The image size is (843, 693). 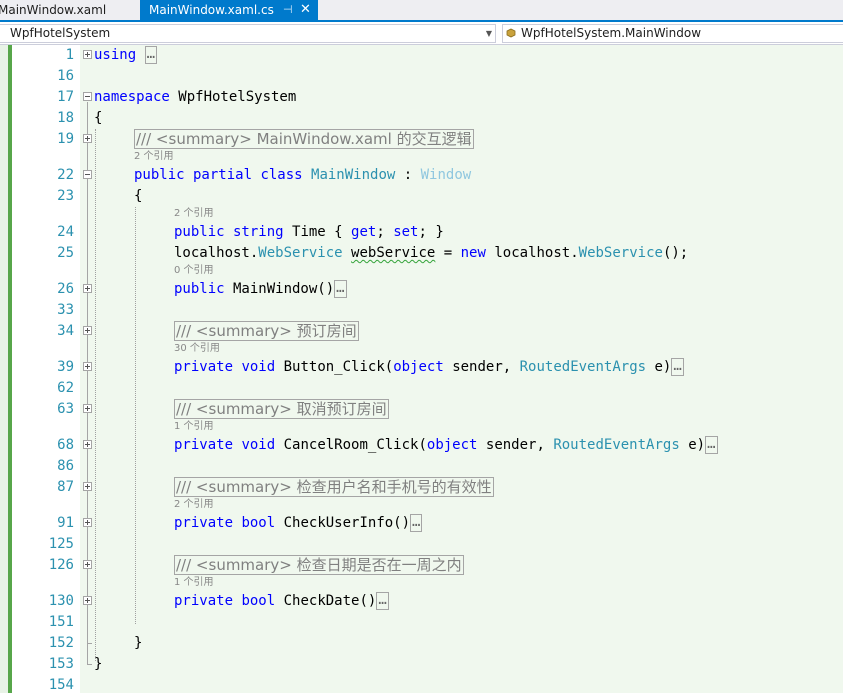 What do you see at coordinates (115, 55) in the screenshot?
I see `keyword: using` at bounding box center [115, 55].